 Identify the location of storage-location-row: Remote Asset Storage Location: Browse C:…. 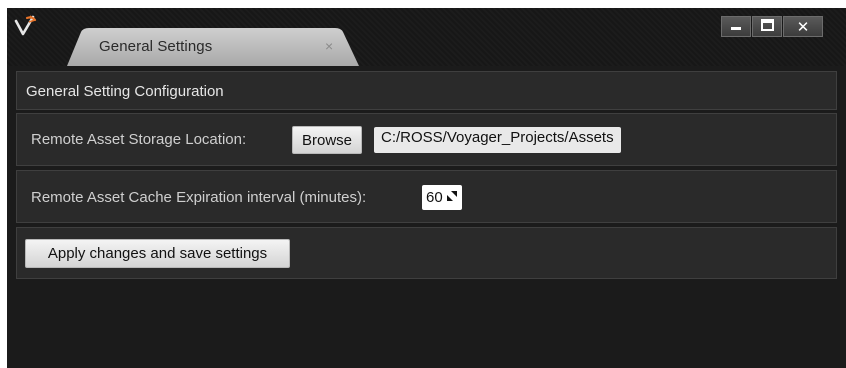
(426, 139).